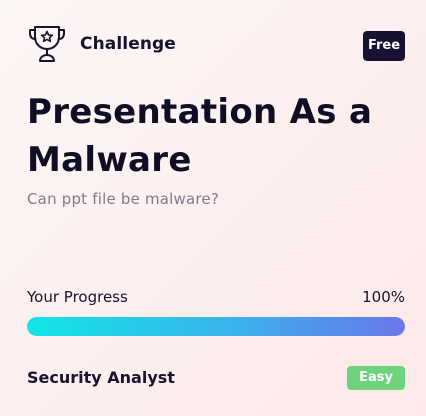 This screenshot has height=416, width=426. Describe the element at coordinates (384, 46) in the screenshot. I see `price-badge: Free` at that location.